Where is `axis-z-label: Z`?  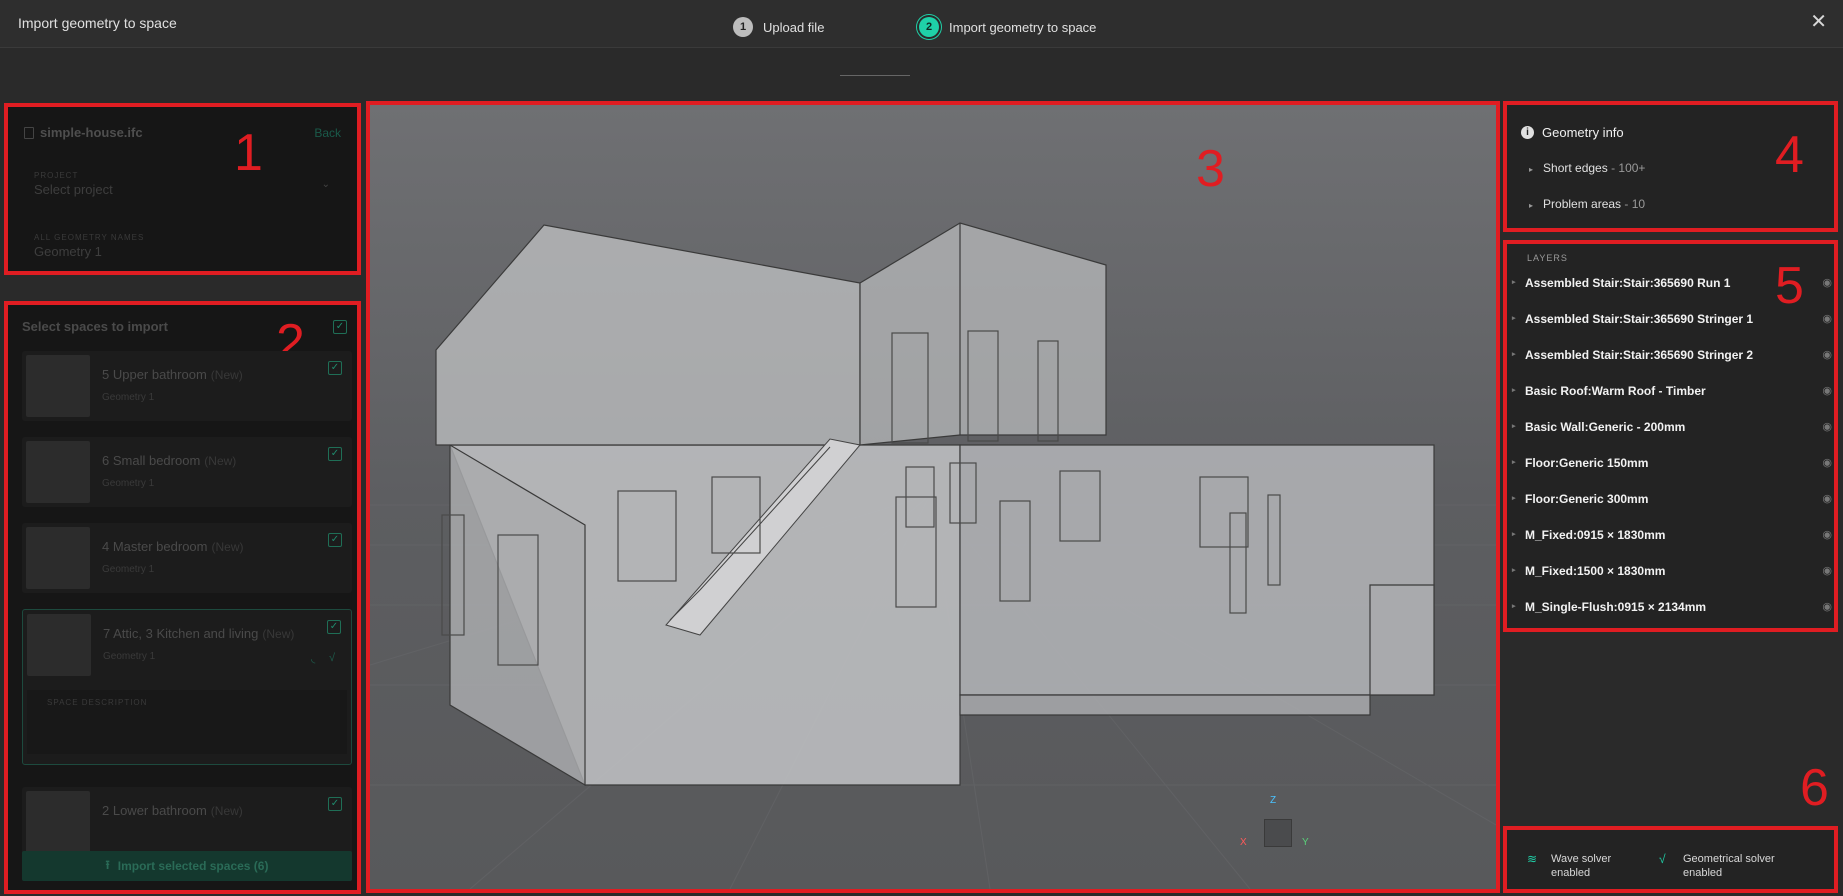
axis-z-label: Z is located at coordinates (1273, 800).